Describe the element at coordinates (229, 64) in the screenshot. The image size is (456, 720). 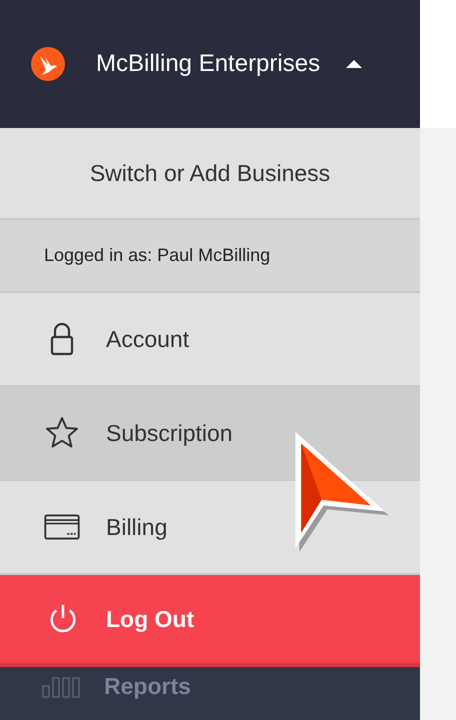
I see `business-switcher: McBilling Enterprises` at that location.